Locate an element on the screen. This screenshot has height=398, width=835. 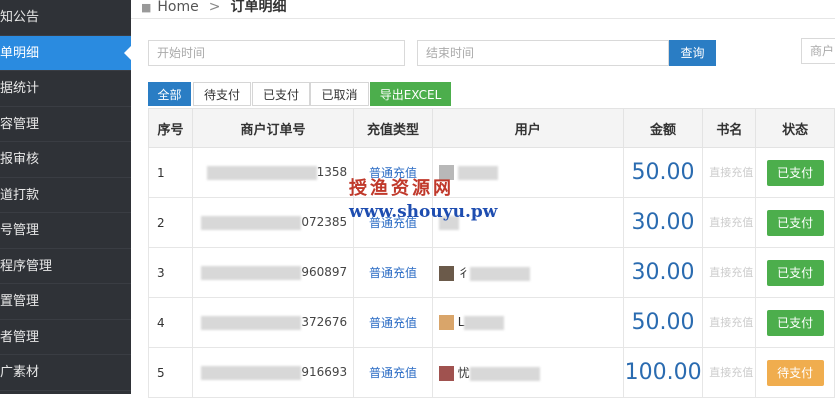
status-badge: 待支付 is located at coordinates (795, 372).